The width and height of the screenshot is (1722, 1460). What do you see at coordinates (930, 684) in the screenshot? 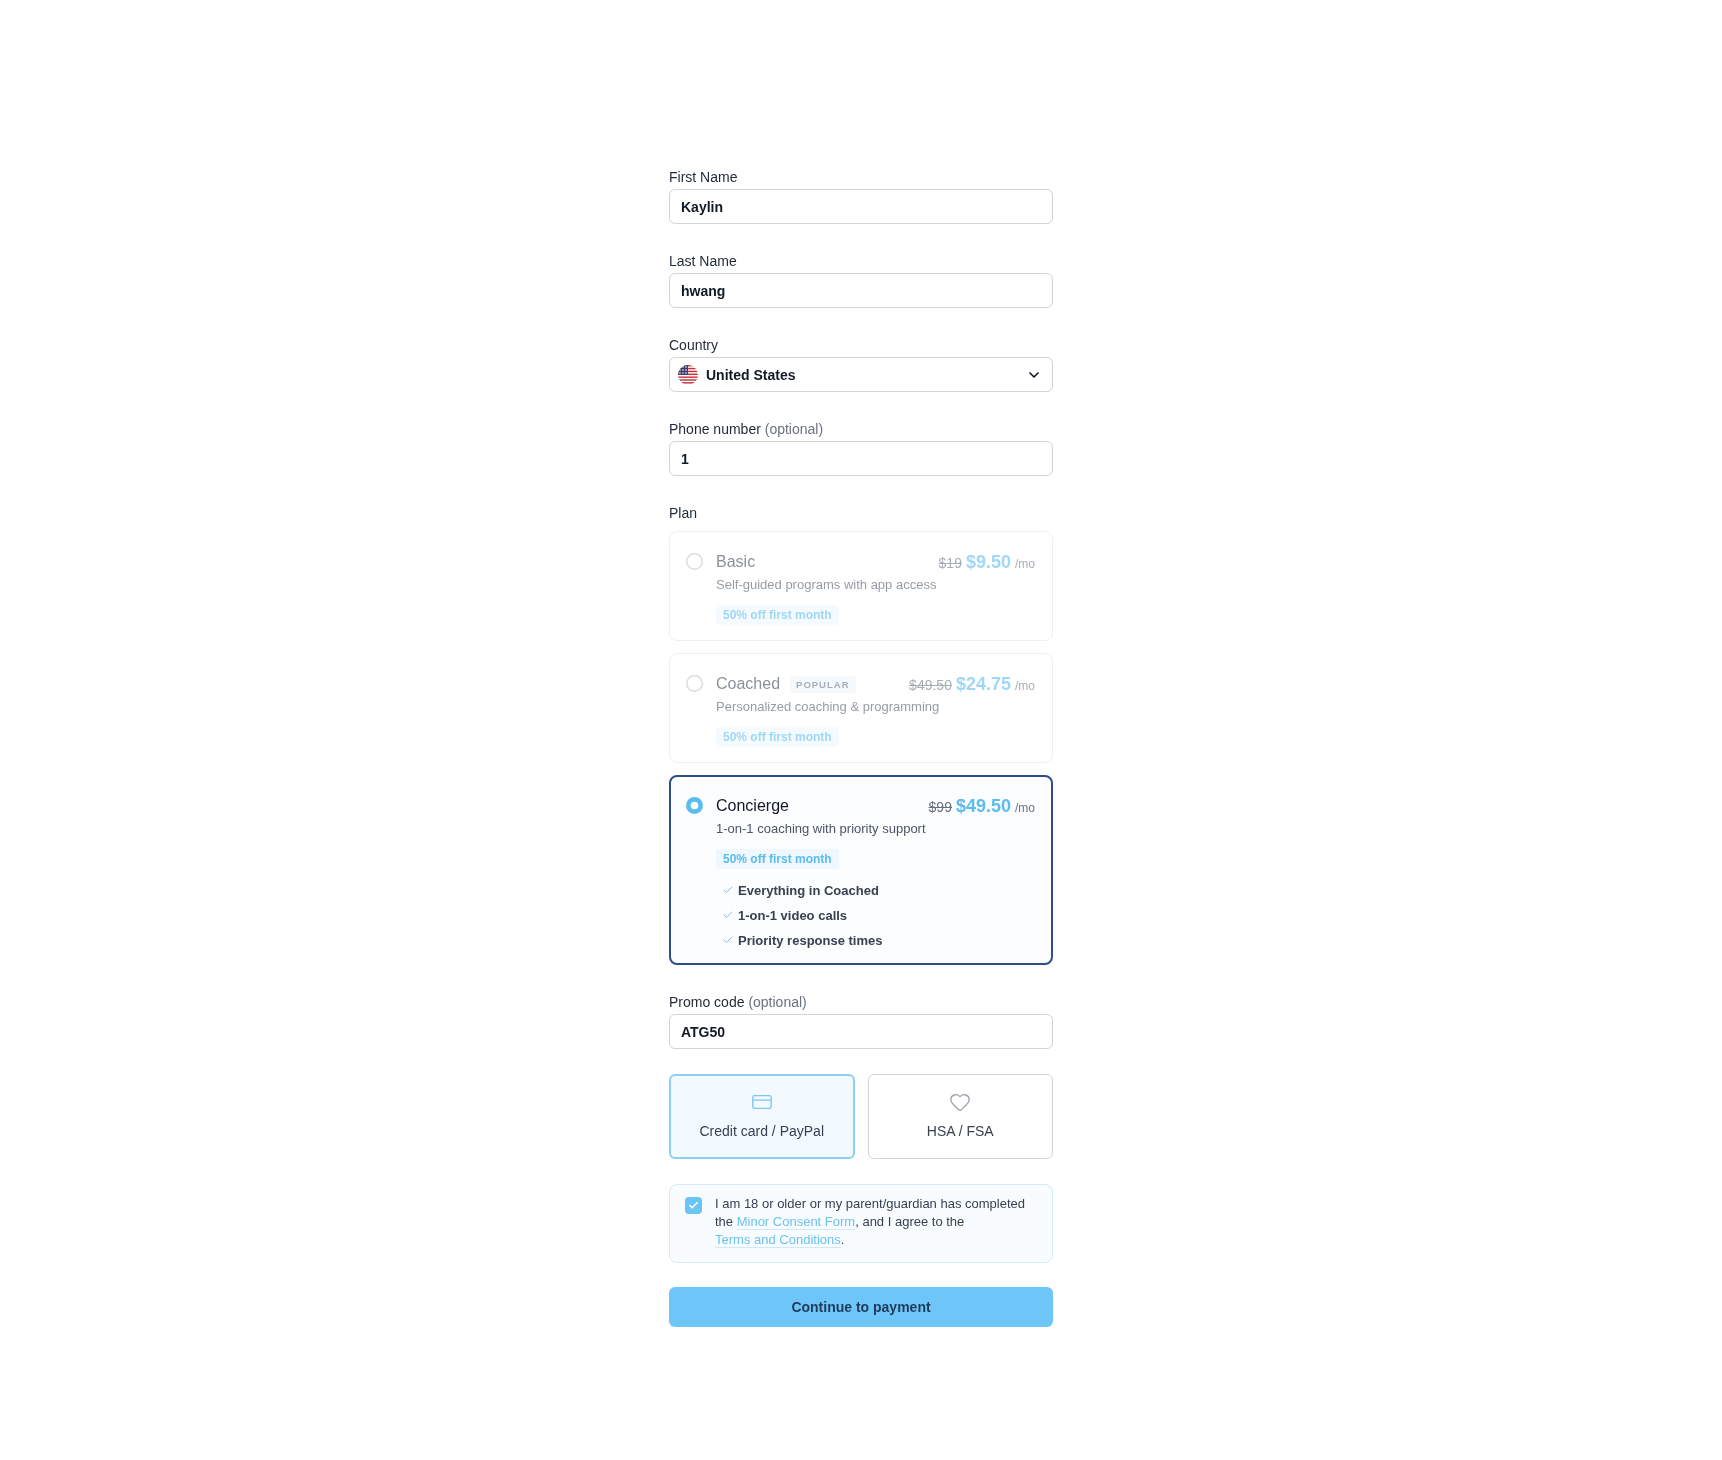
I see `original-price: $49.50` at bounding box center [930, 684].